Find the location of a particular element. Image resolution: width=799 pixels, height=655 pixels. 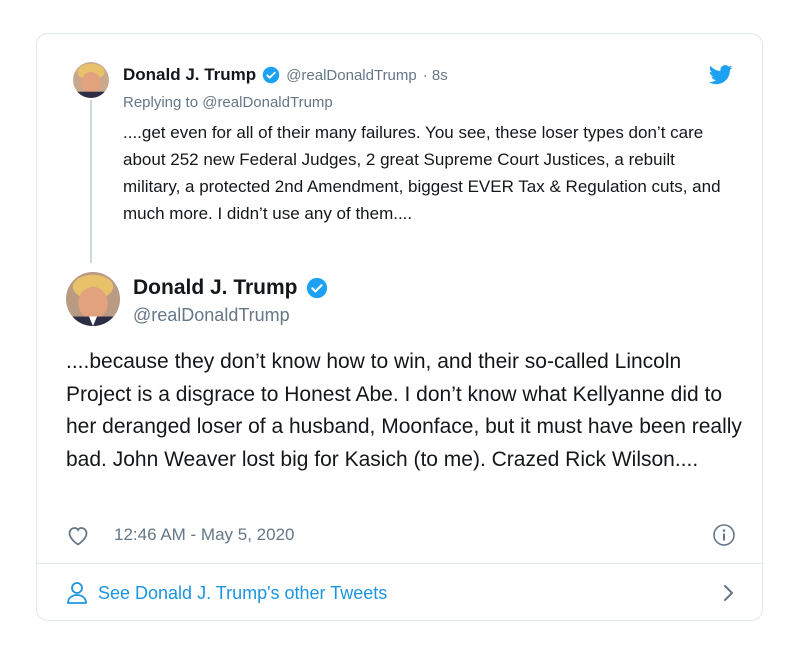

thread-connector is located at coordinates (91, 181).